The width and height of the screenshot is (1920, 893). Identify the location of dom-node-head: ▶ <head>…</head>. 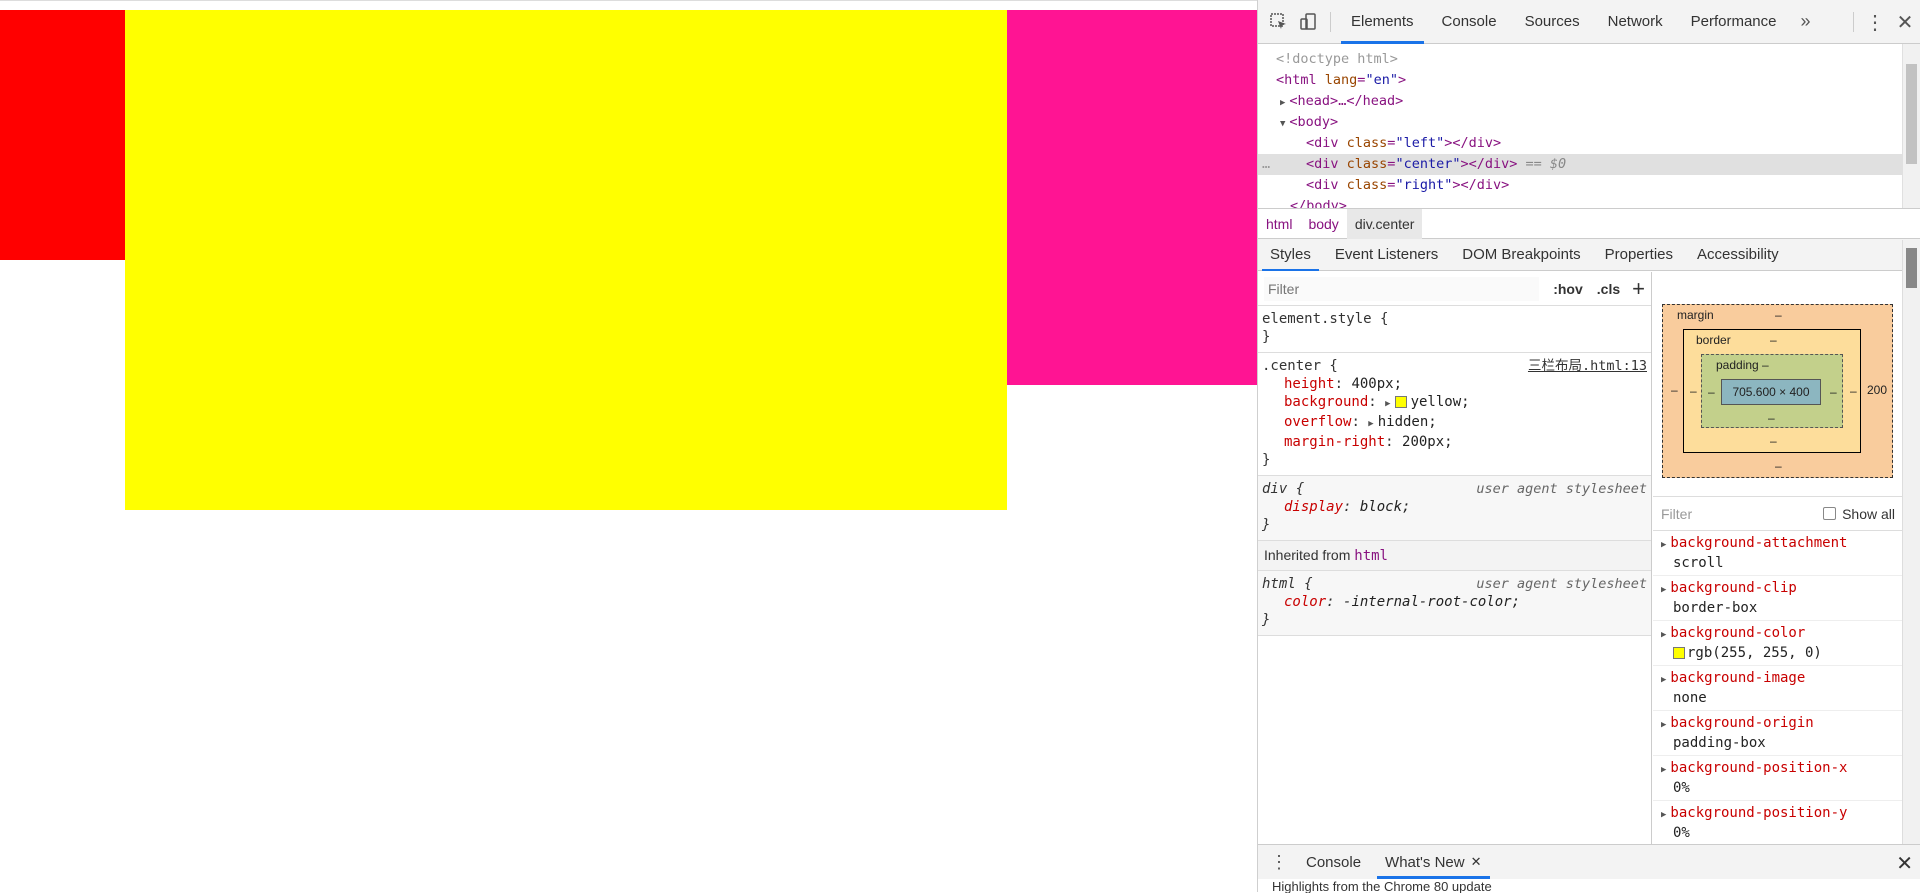
(1589, 101).